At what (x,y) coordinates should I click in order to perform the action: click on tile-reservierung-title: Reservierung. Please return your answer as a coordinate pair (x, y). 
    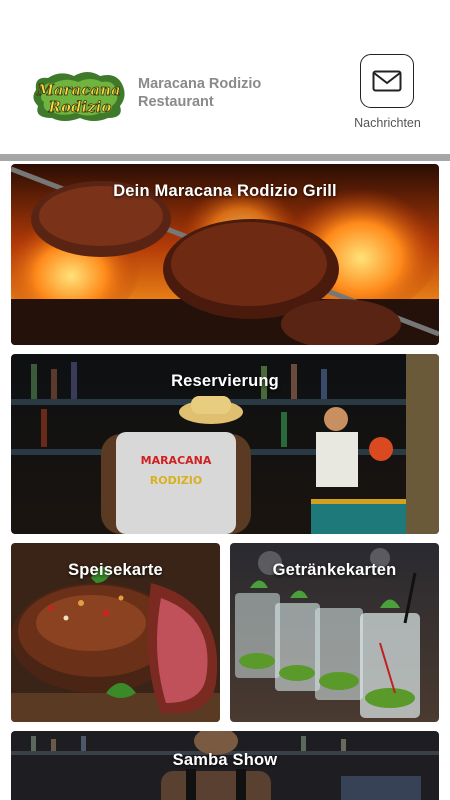
    Looking at the image, I should click on (225, 381).